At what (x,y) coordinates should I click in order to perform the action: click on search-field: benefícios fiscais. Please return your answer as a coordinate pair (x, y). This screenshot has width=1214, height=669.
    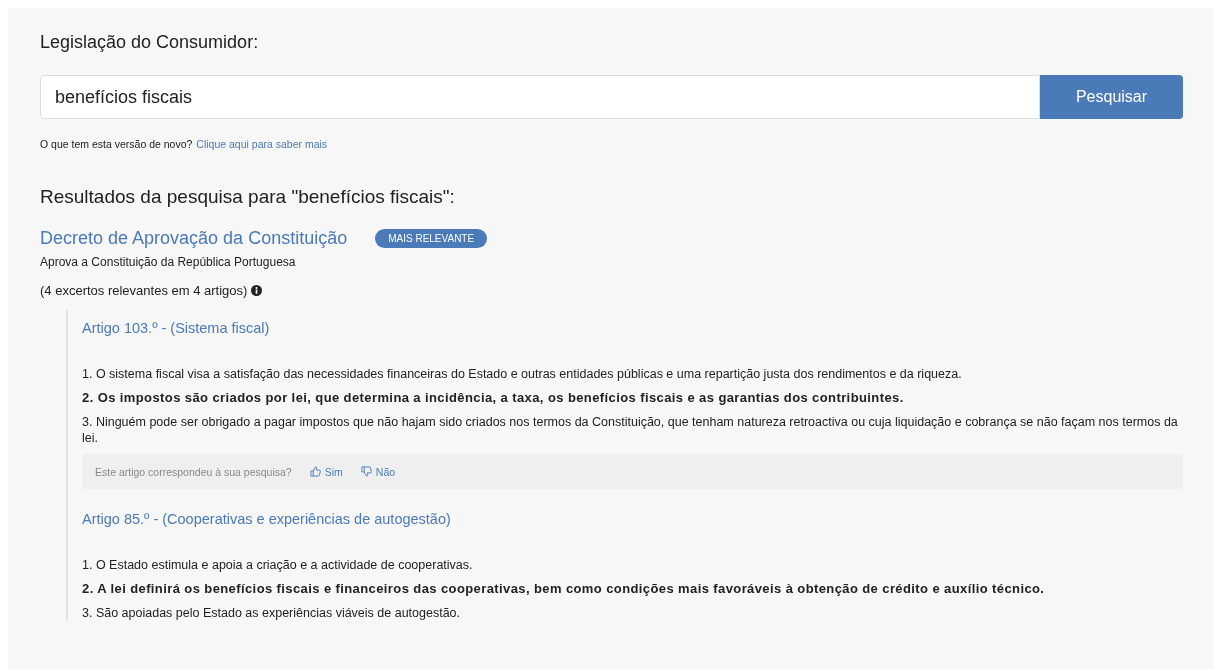
    Looking at the image, I should click on (540, 97).